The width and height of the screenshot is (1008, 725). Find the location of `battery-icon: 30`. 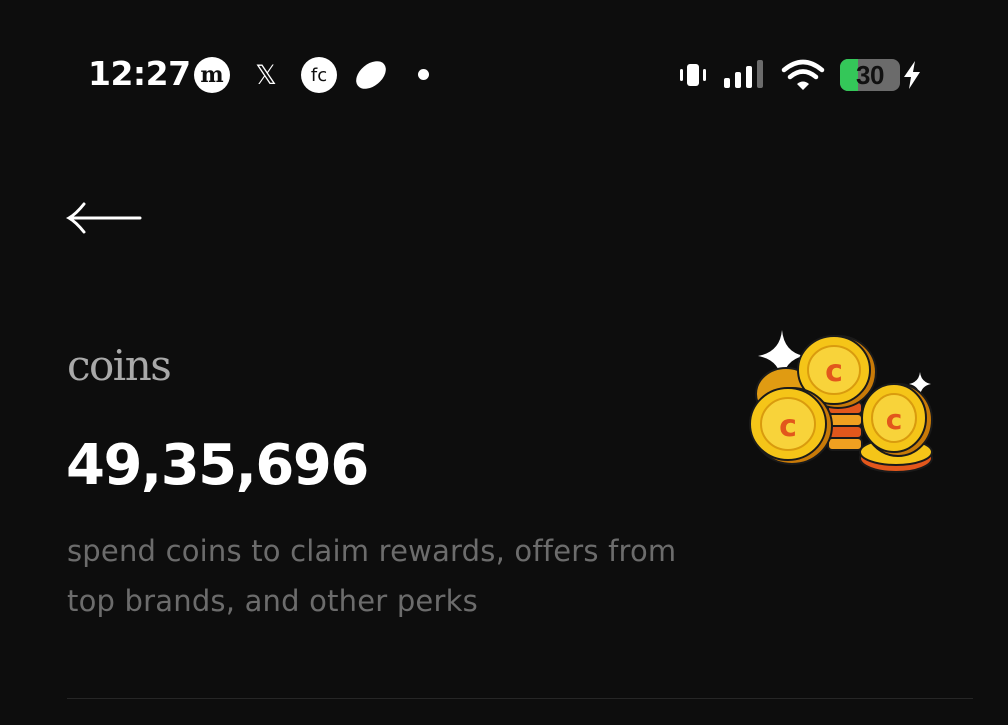

battery-icon: 30 is located at coordinates (870, 75).